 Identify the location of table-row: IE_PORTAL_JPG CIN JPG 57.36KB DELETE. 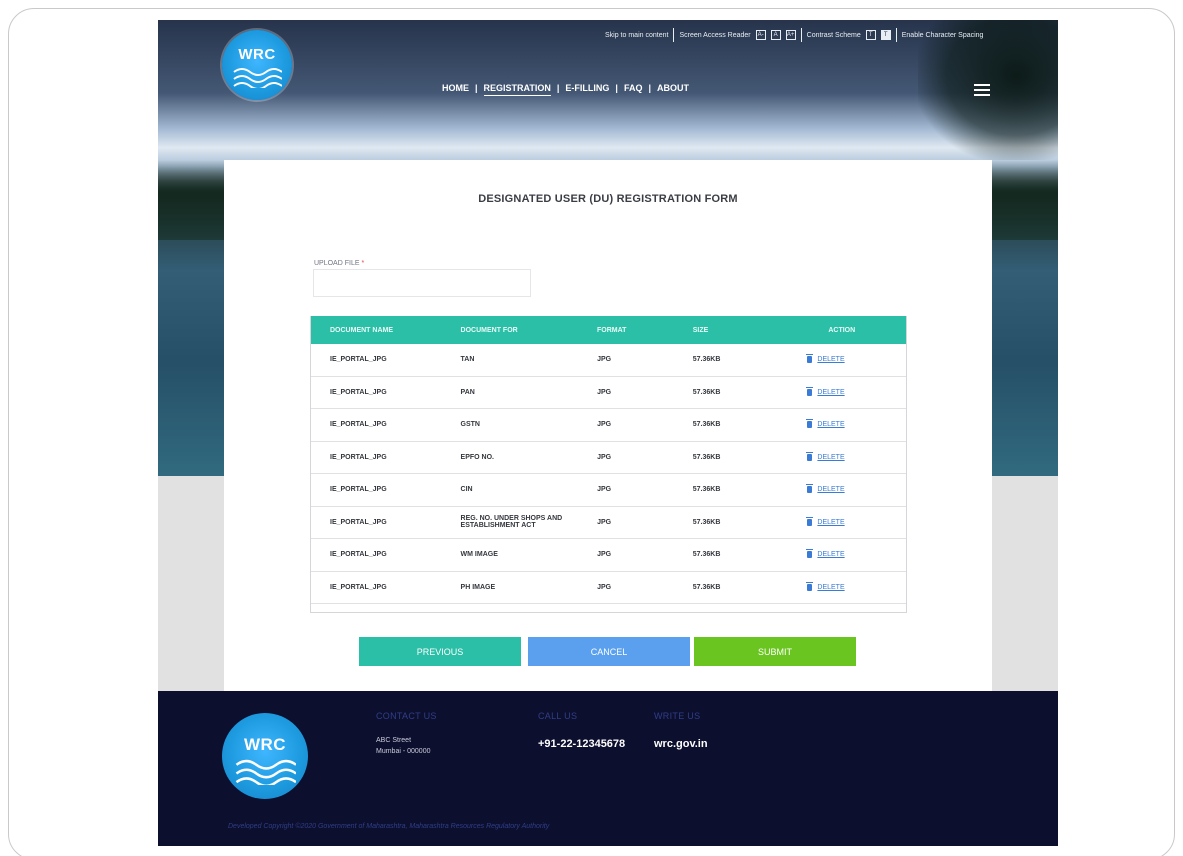
(608, 490).